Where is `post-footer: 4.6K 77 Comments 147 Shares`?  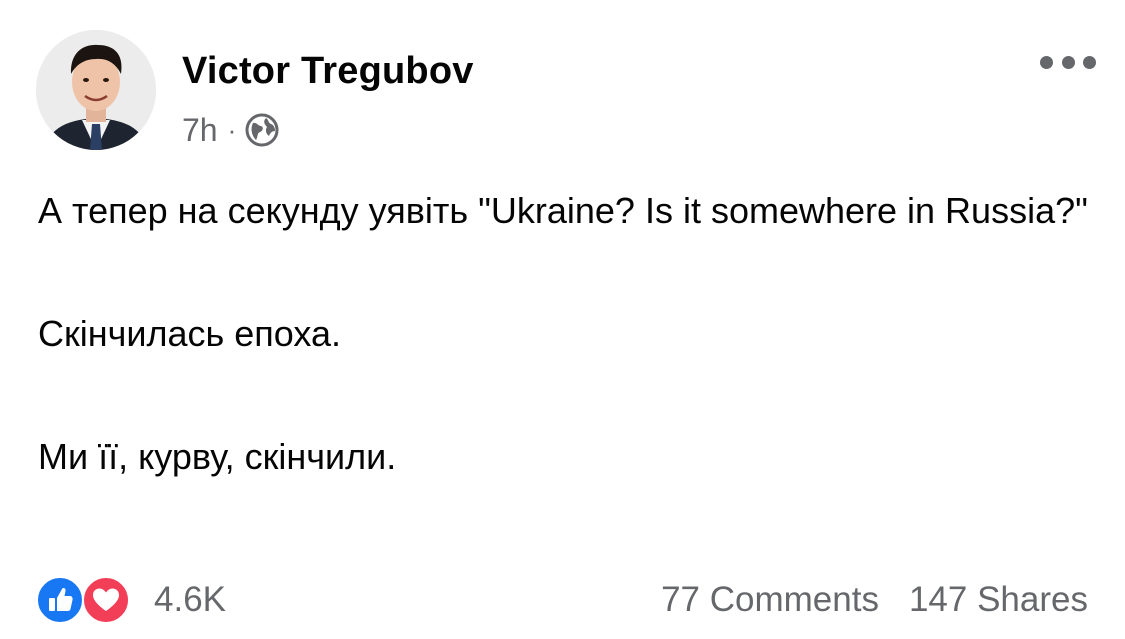 post-footer: 4.6K 77 Comments 147 Shares is located at coordinates (562, 600).